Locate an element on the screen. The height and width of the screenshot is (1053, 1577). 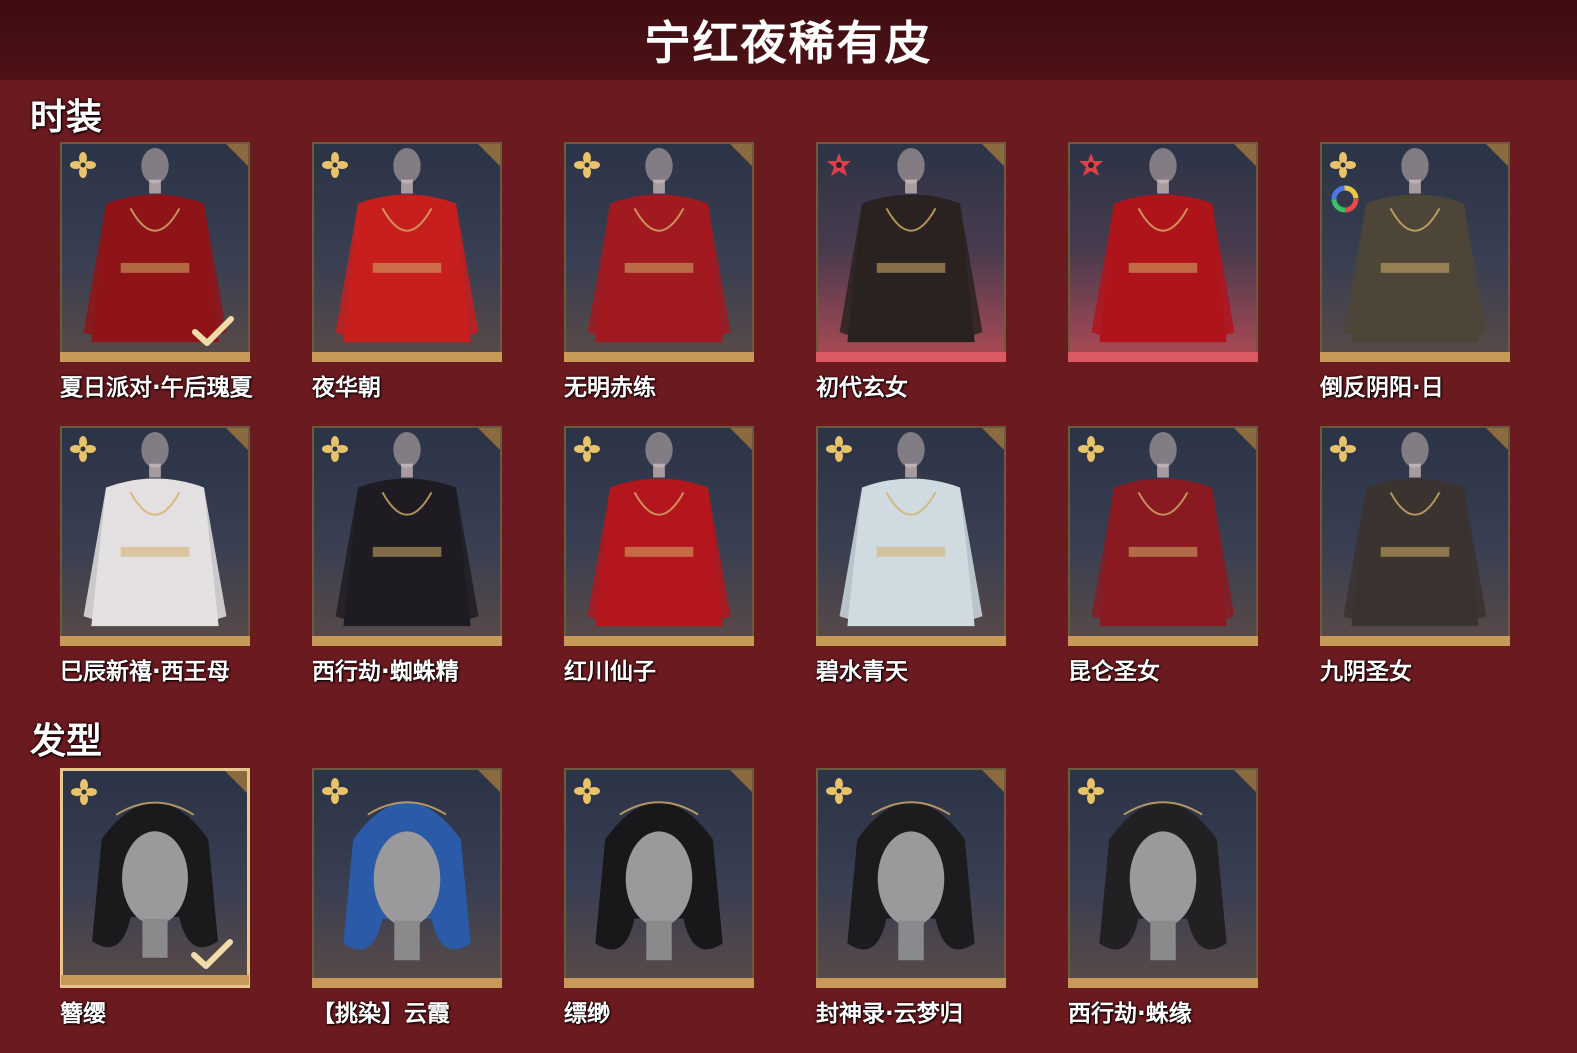
outfit-name: 西行劫·蜘蛛精 is located at coordinates (385, 672).